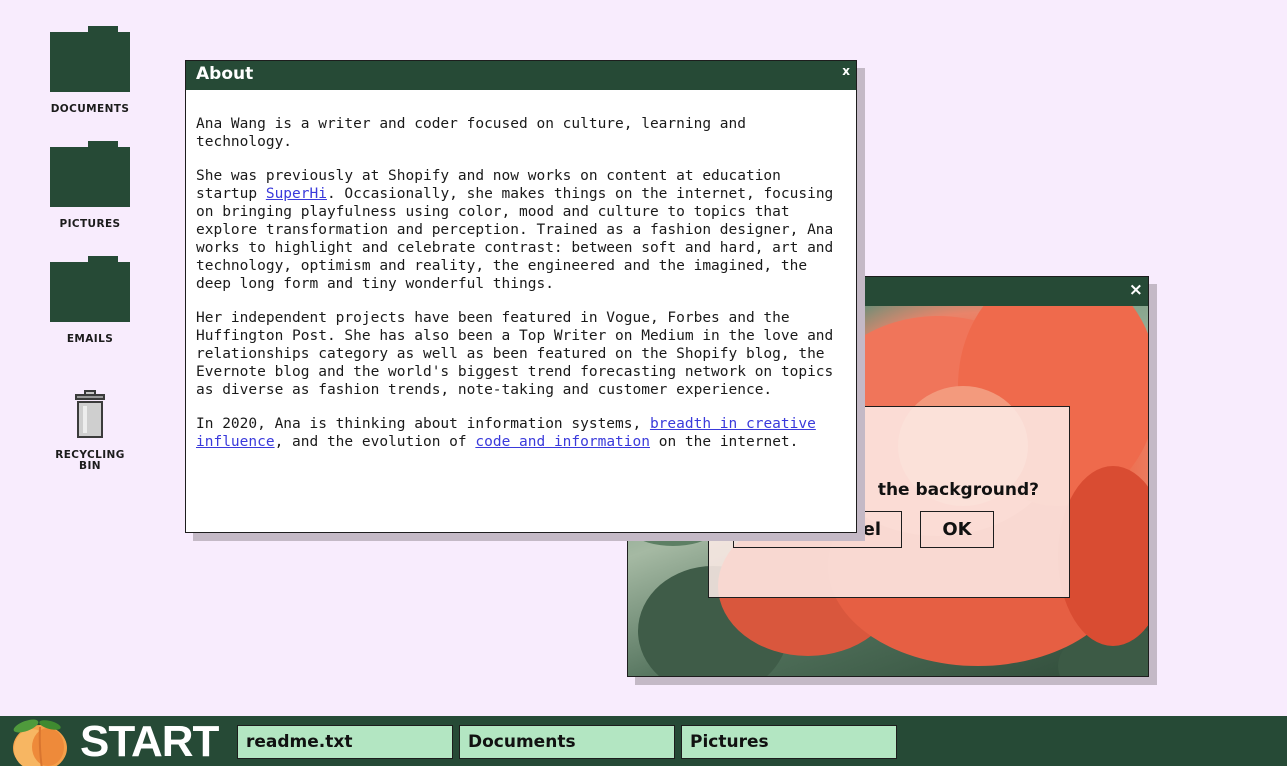  I want to click on desktop-icon-documents: DOCUMENTS, so click(90, 70).